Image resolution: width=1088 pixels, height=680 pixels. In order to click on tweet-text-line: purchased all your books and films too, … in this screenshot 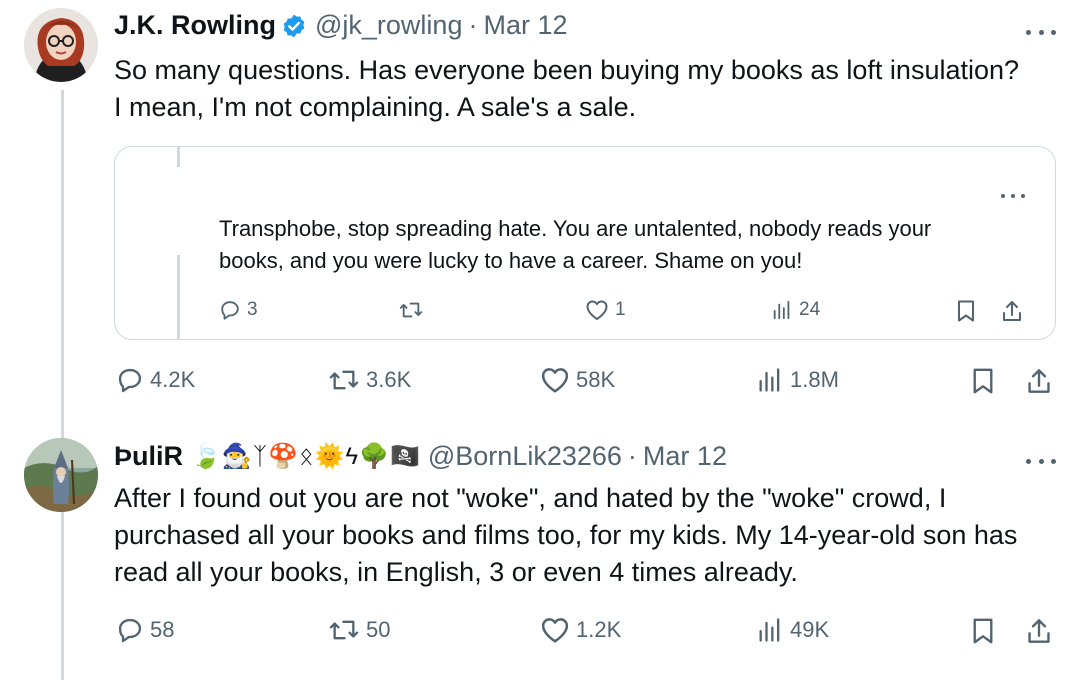, I will do `click(566, 535)`.